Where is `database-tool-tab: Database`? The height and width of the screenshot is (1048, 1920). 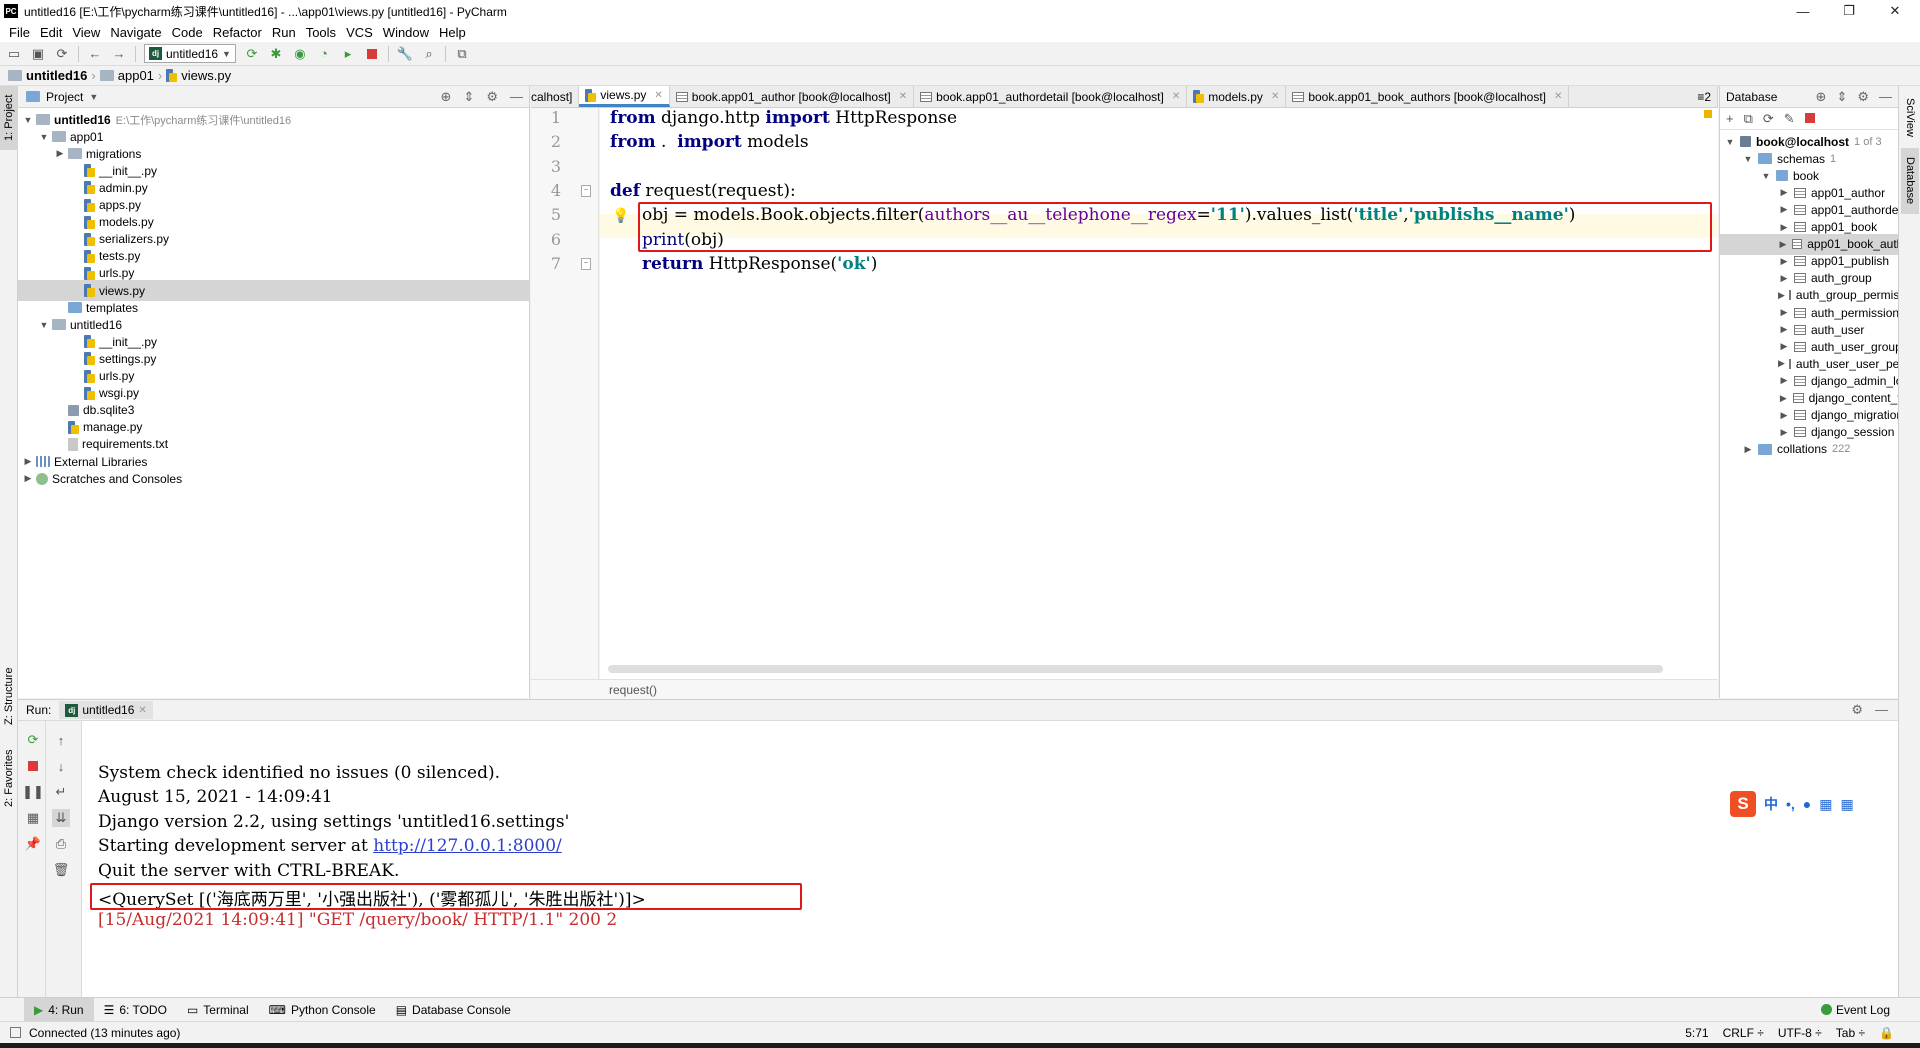 database-tool-tab: Database is located at coordinates (1910, 181).